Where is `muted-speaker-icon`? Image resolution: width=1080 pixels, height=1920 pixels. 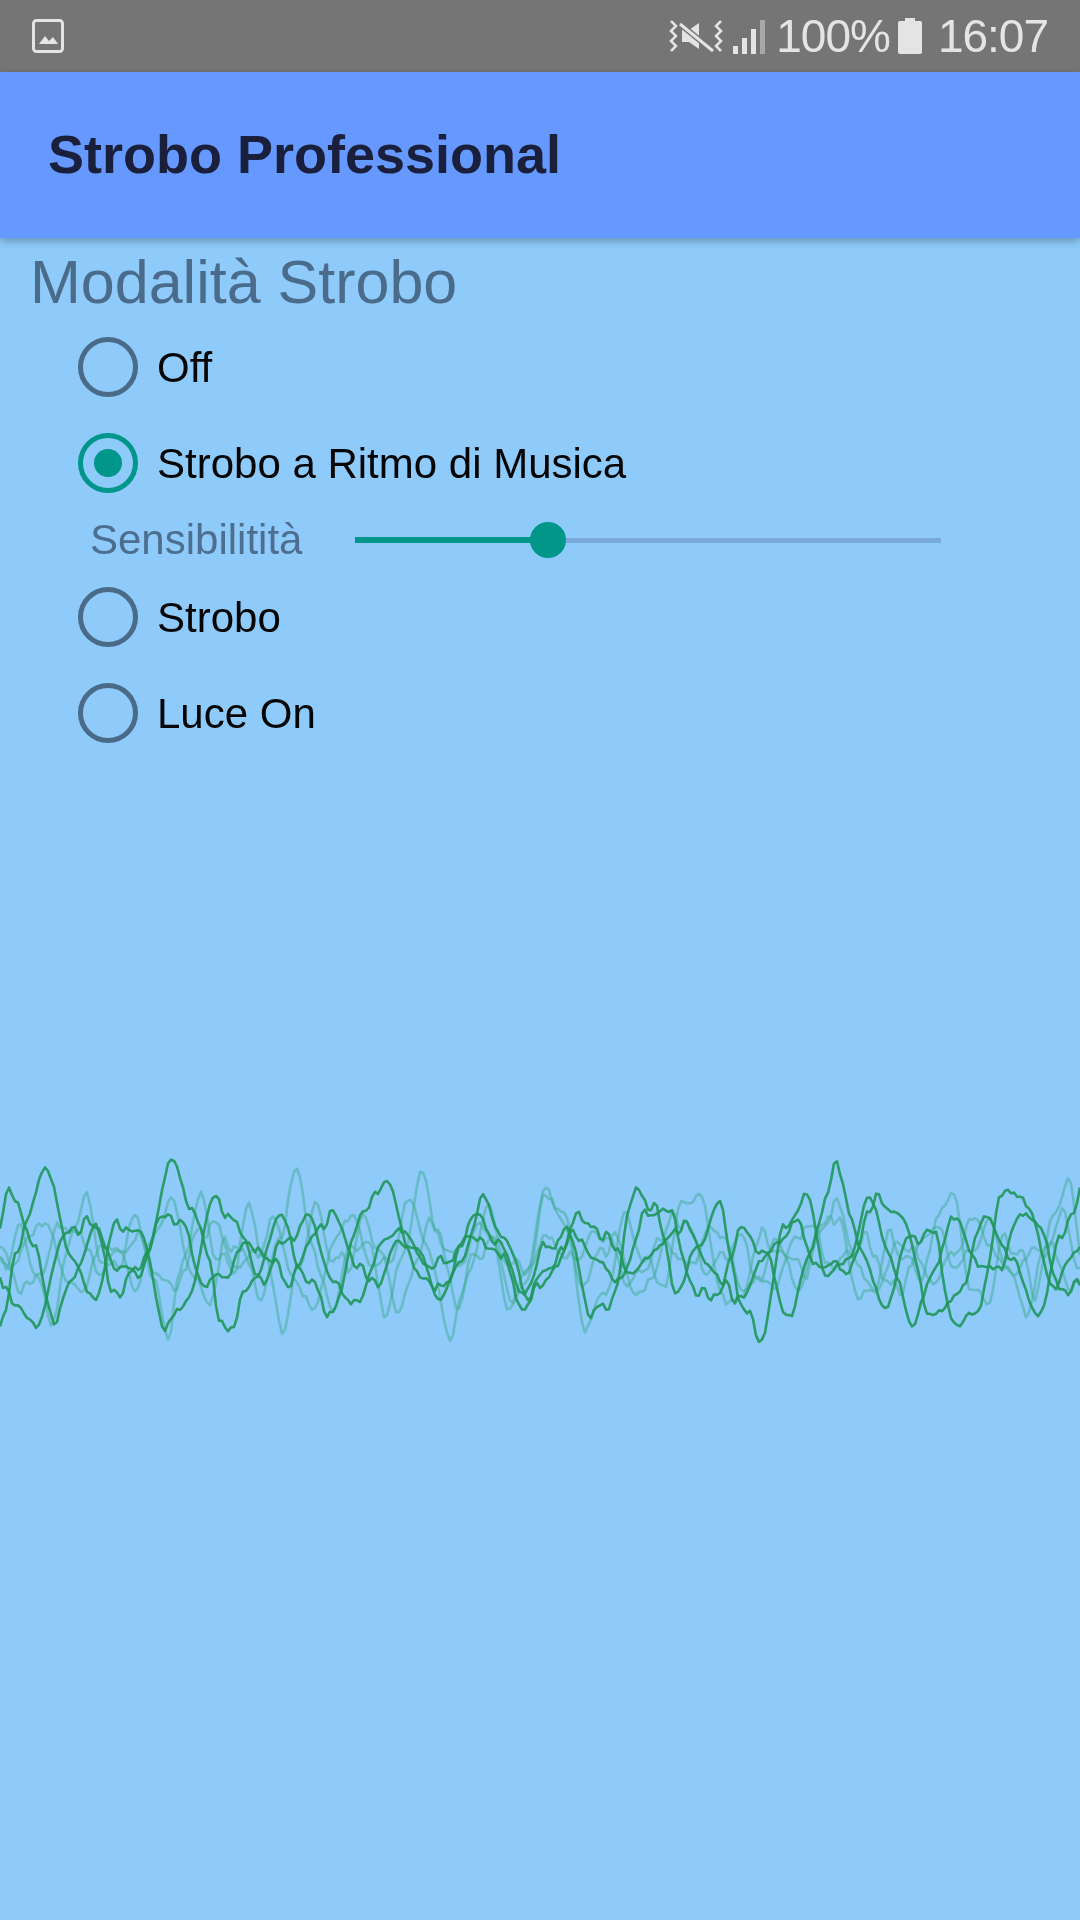
muted-speaker-icon is located at coordinates (696, 36).